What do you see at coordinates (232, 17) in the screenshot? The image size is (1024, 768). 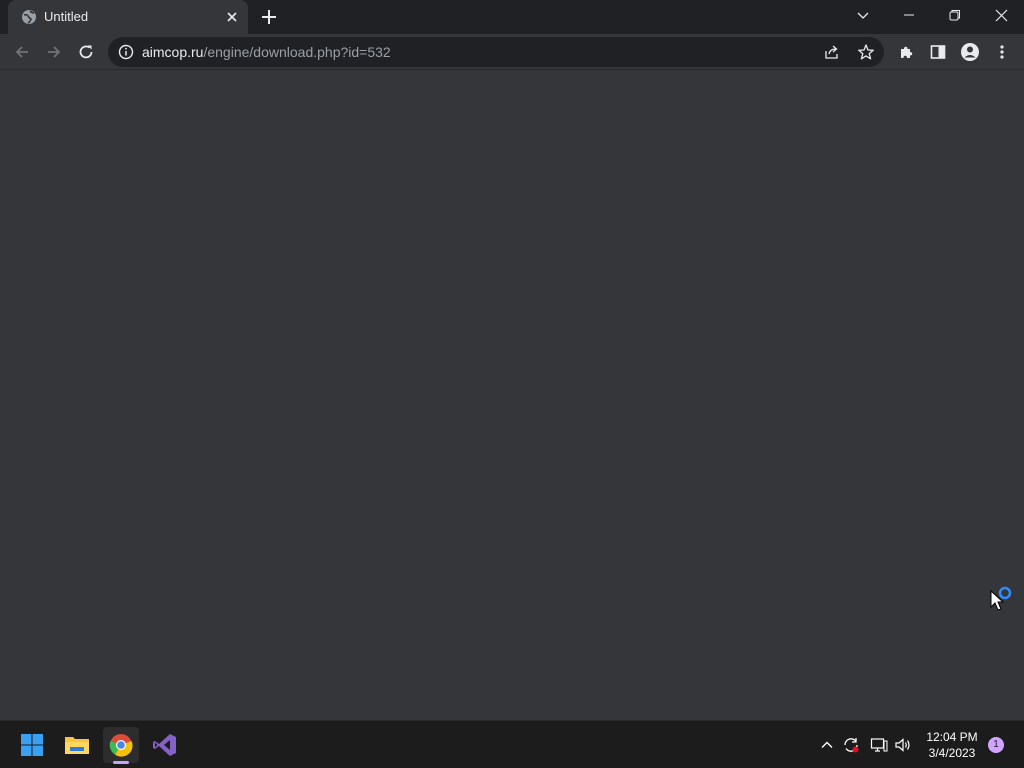 I see `close-tab-icon` at bounding box center [232, 17].